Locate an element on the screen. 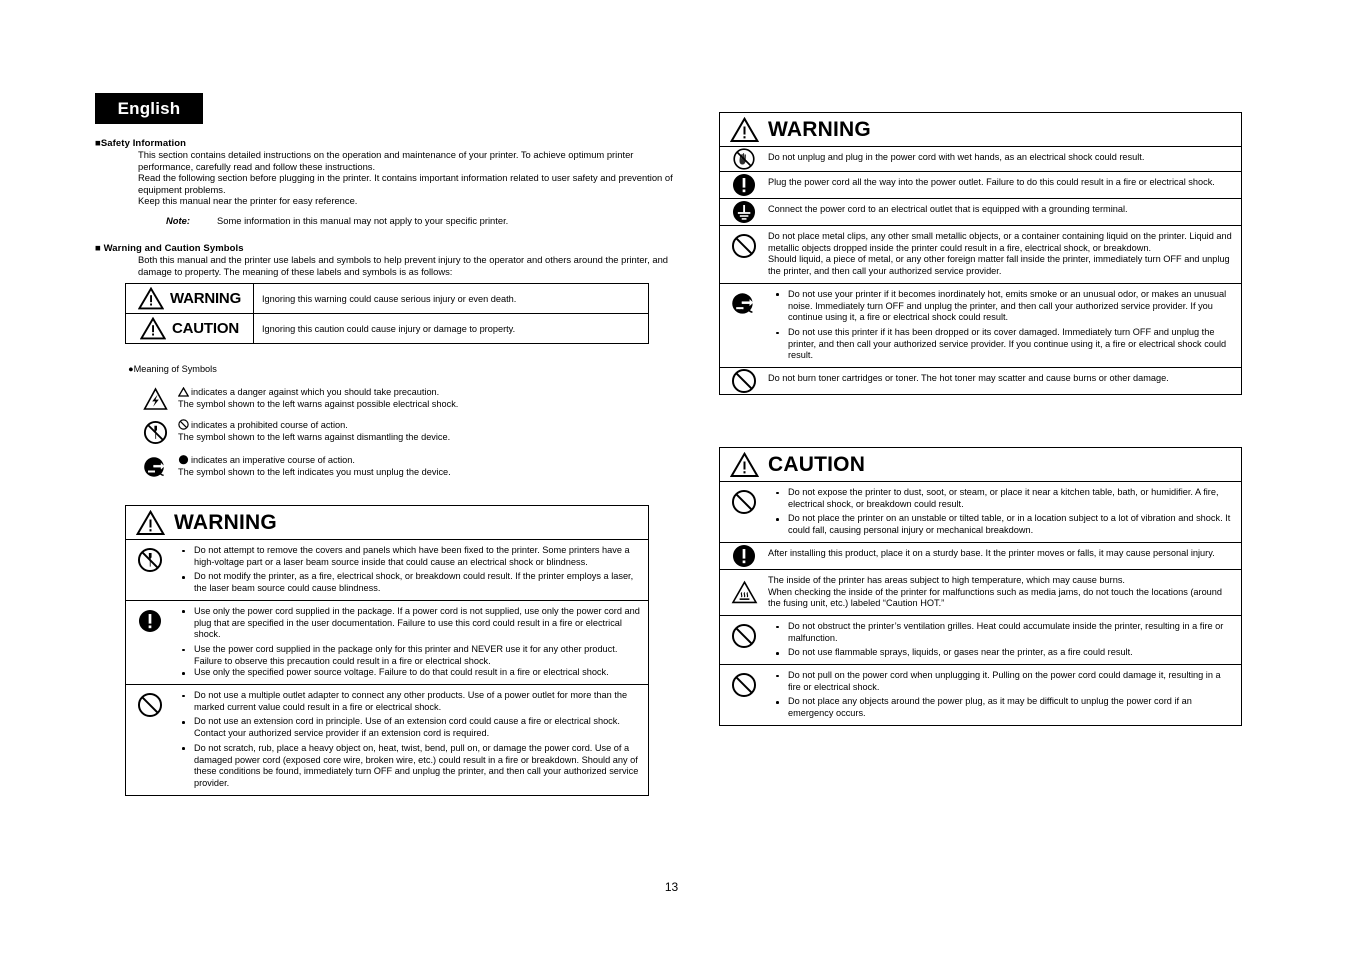  language-tab-label: English is located at coordinates (149, 108).